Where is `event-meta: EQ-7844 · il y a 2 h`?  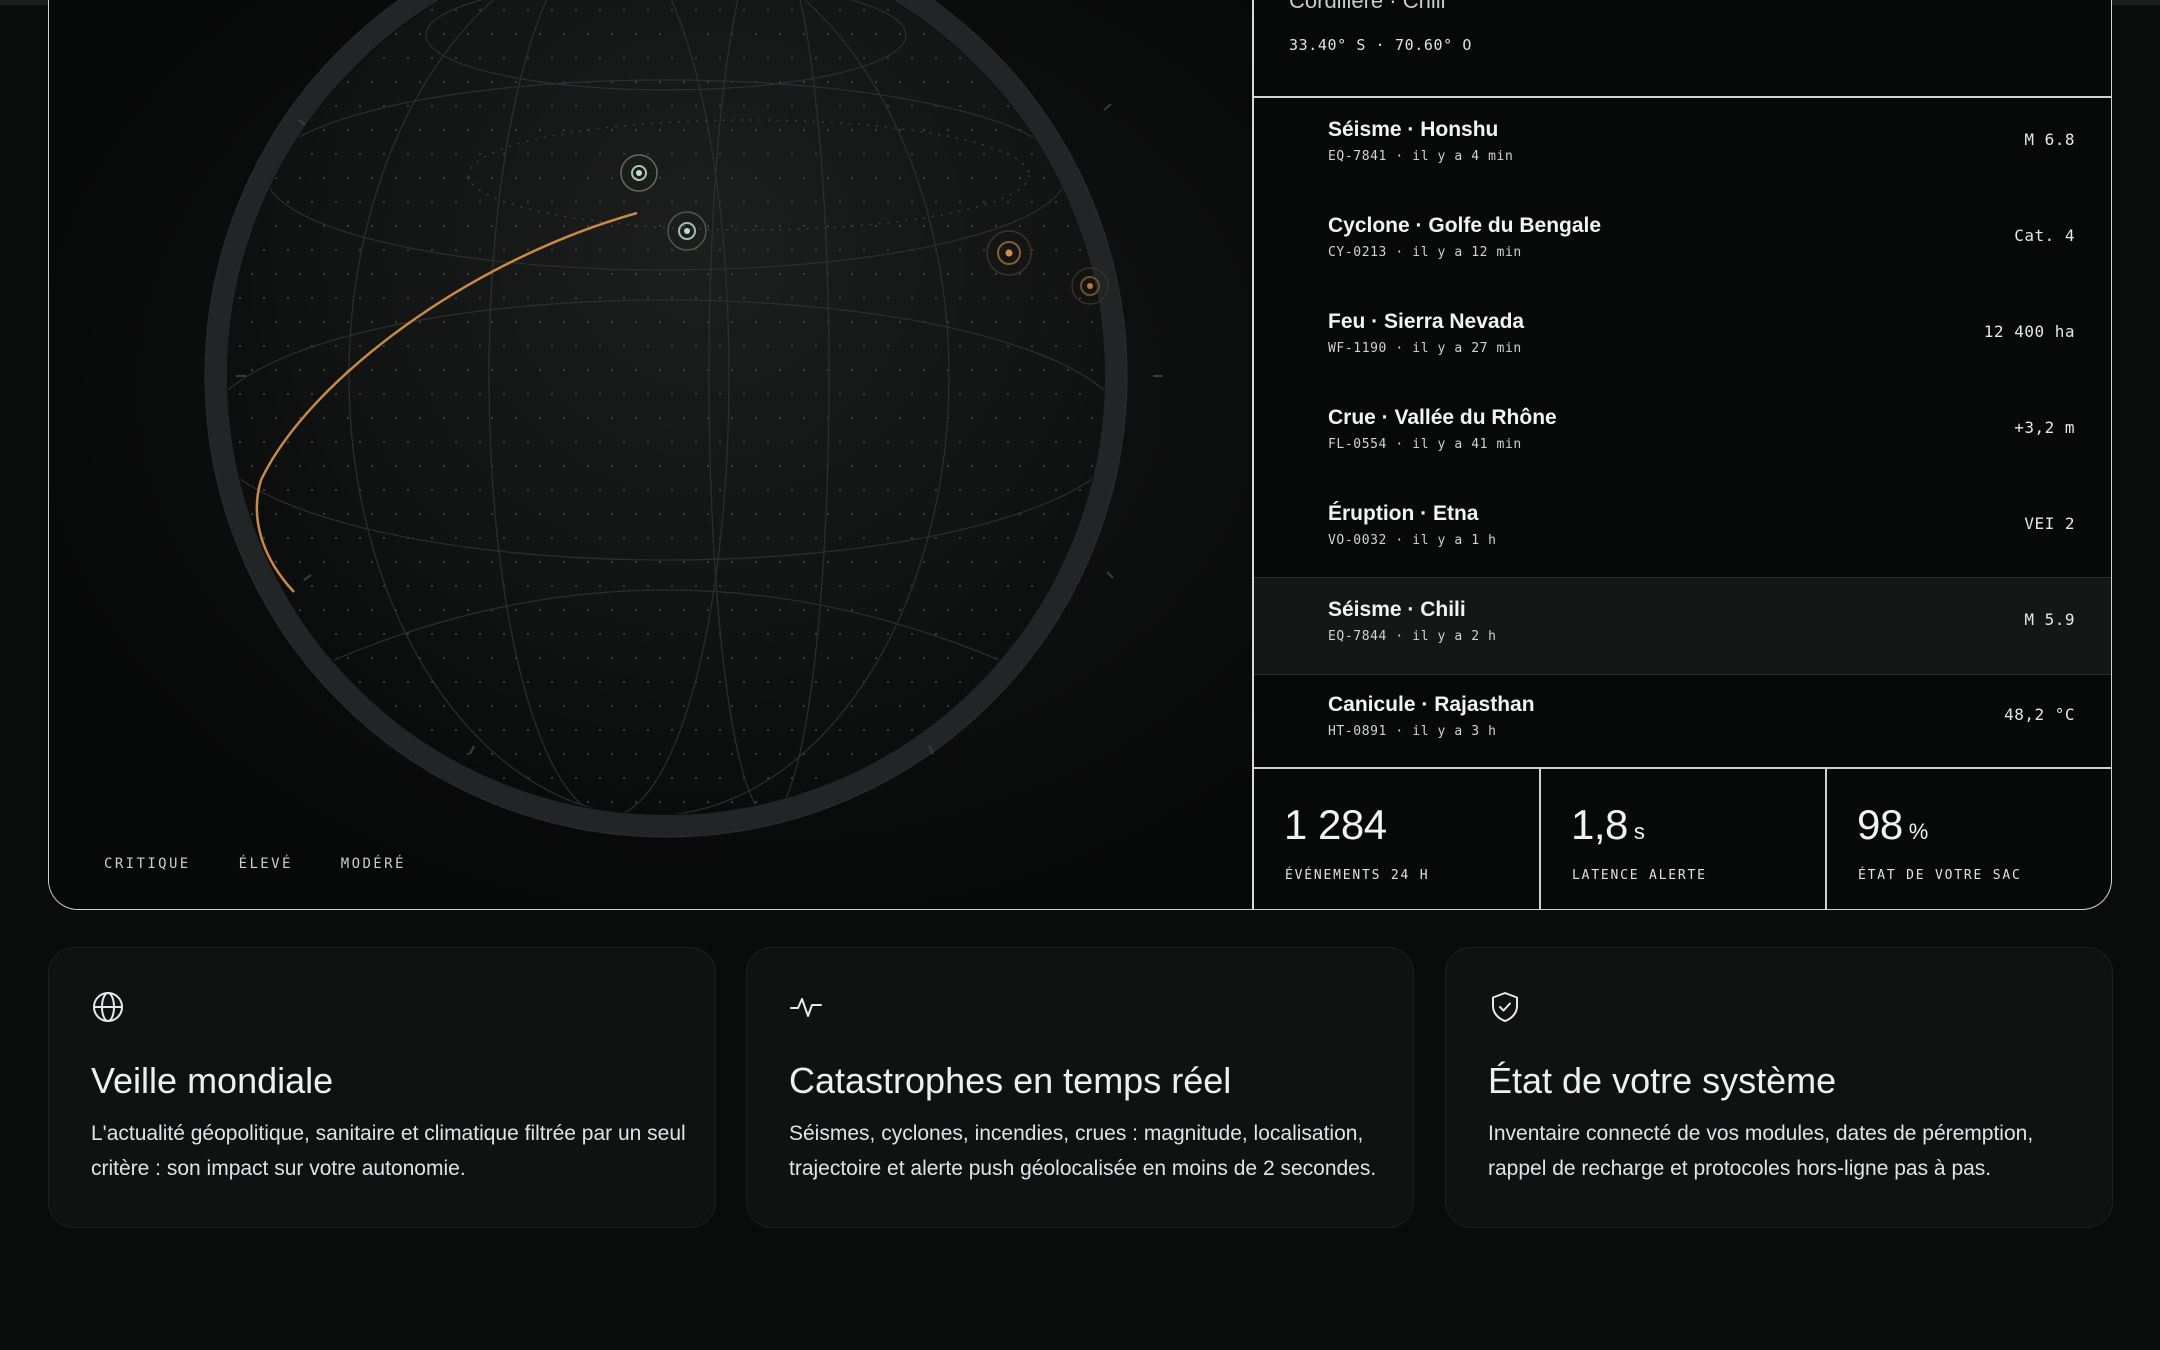 event-meta: EQ-7844 · il y a 2 h is located at coordinates (1412, 636).